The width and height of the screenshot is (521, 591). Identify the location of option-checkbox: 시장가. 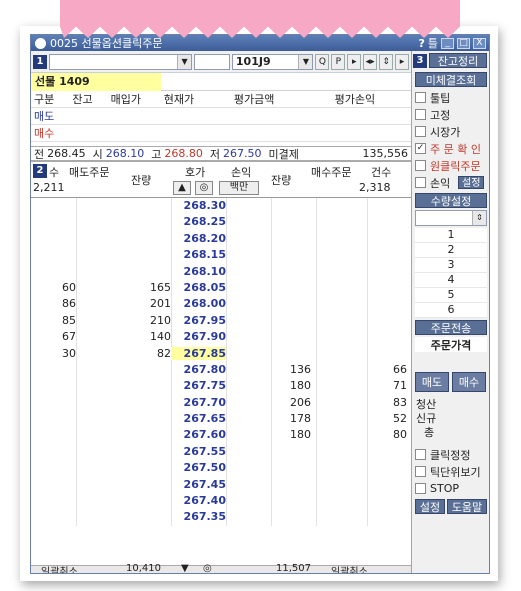
(450, 131).